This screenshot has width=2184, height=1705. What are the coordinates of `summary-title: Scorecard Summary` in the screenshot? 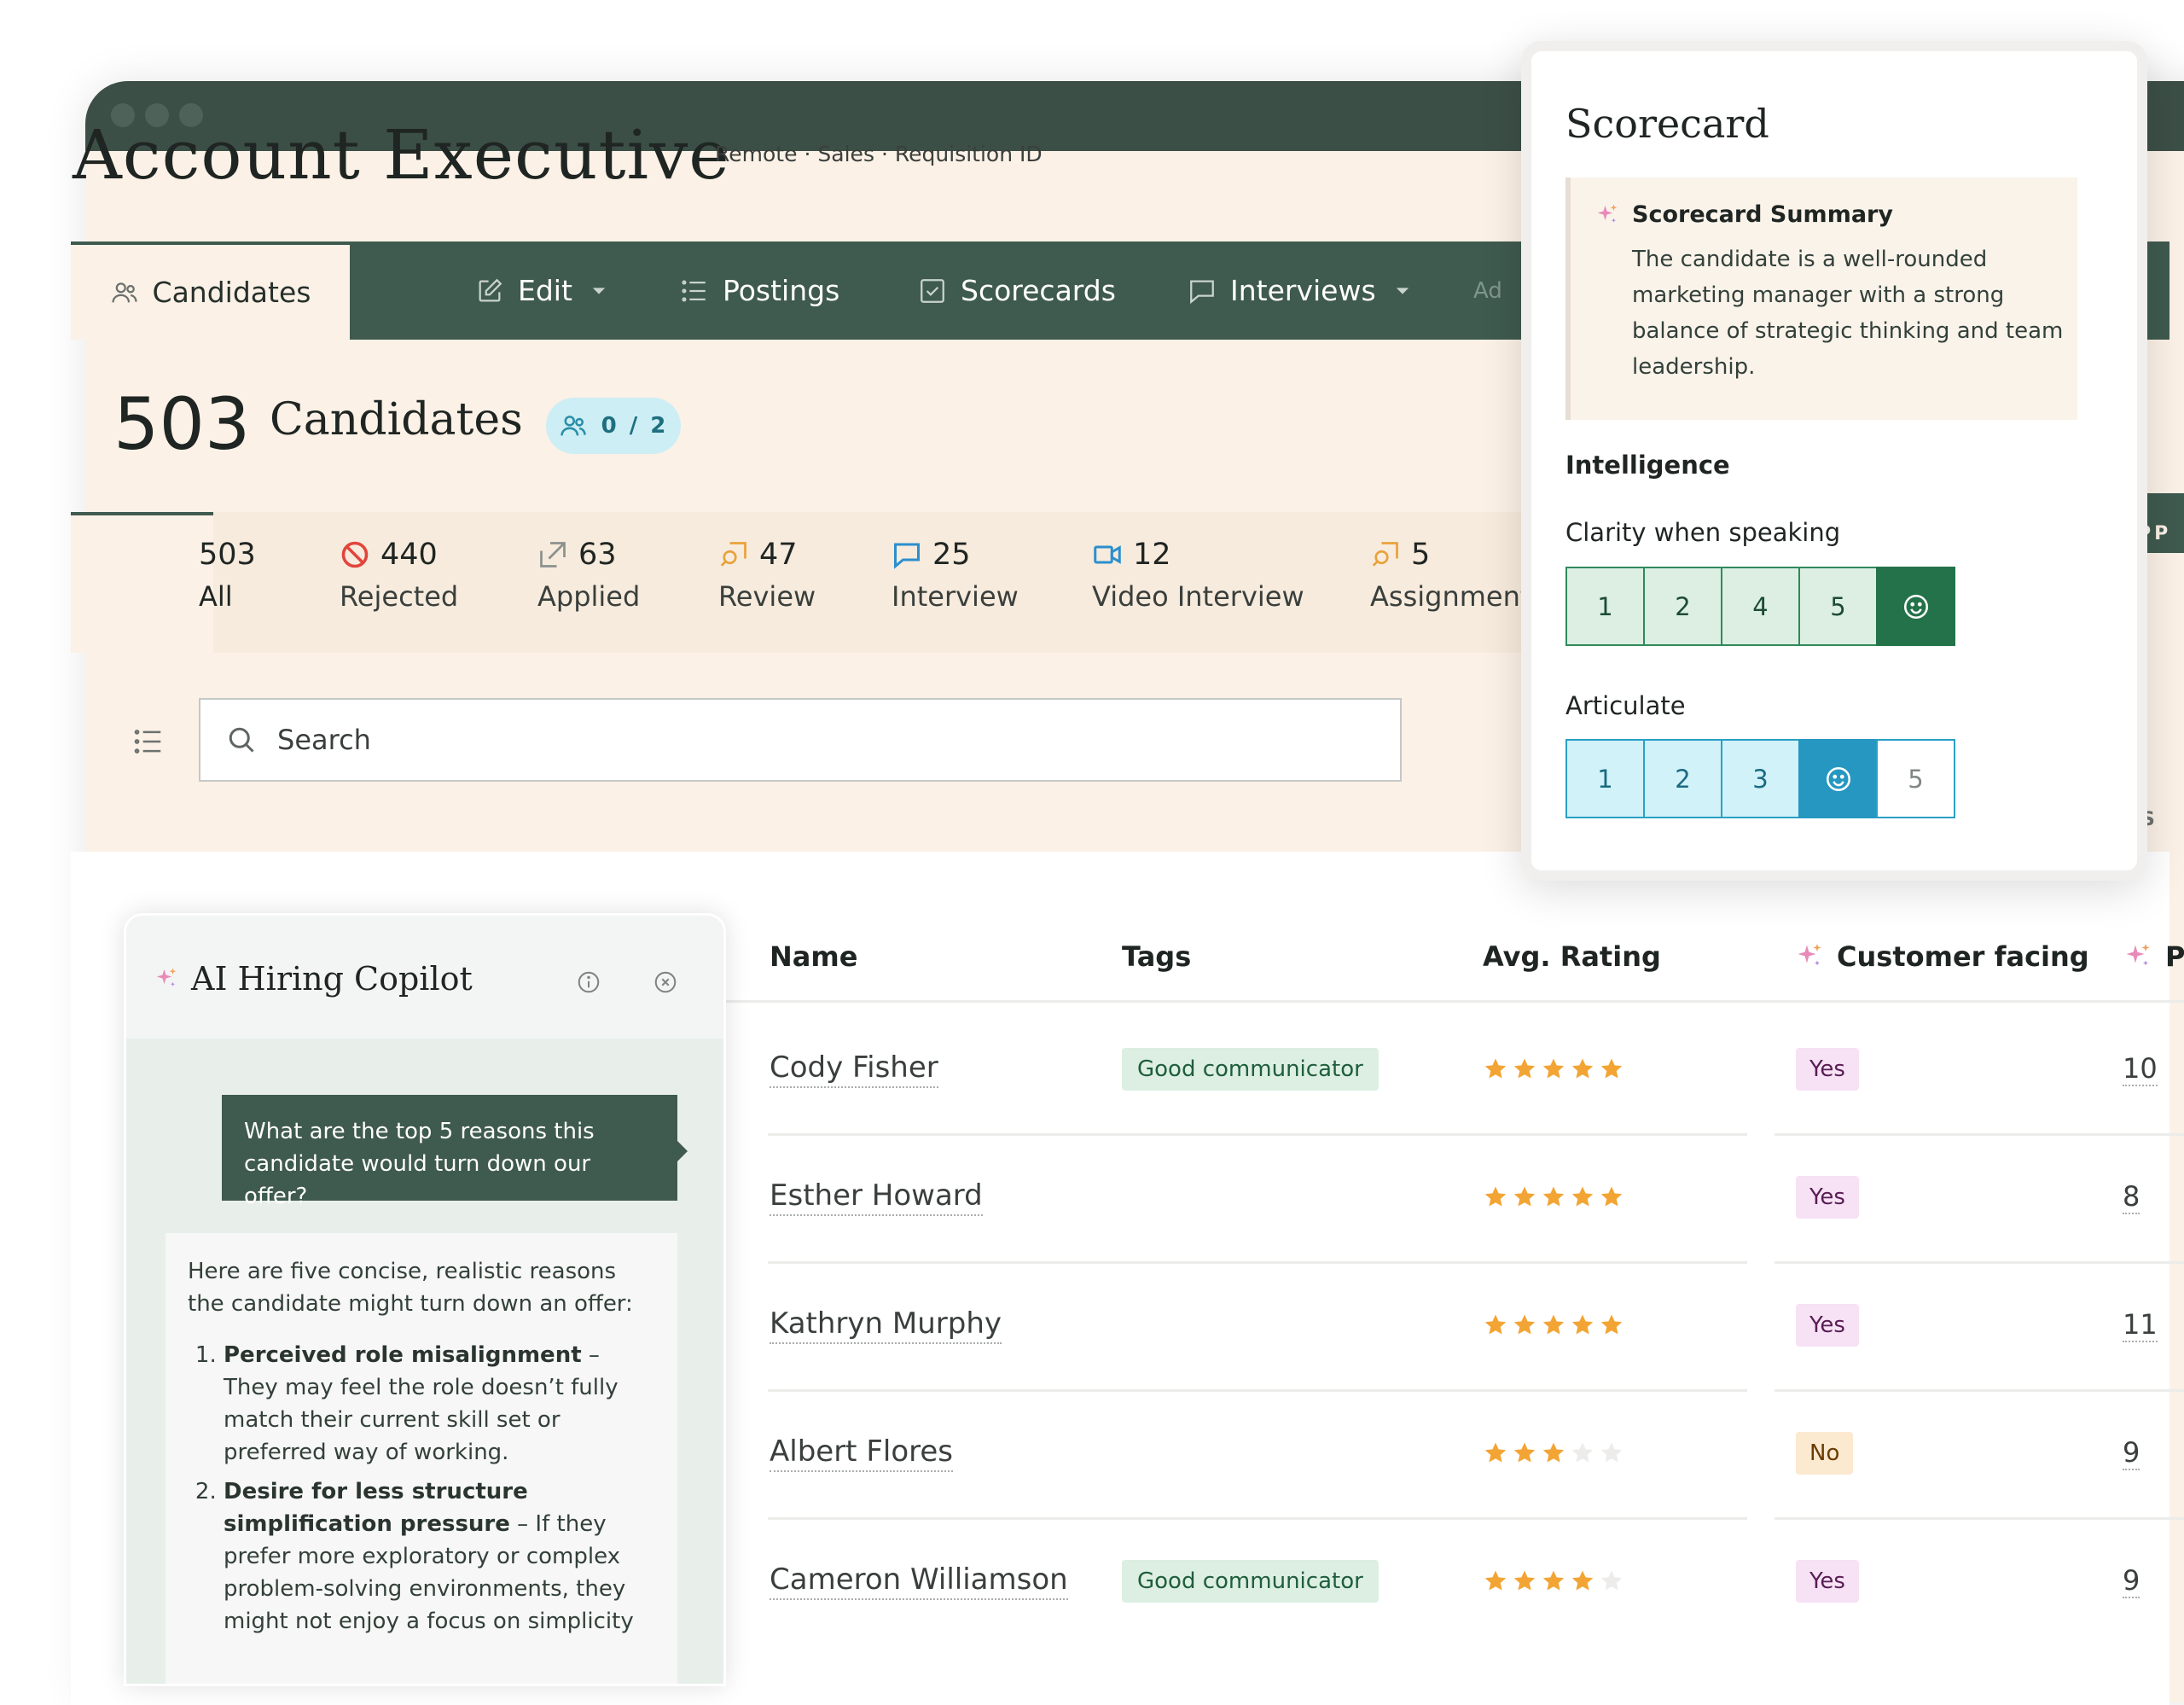 It's located at (1762, 215).